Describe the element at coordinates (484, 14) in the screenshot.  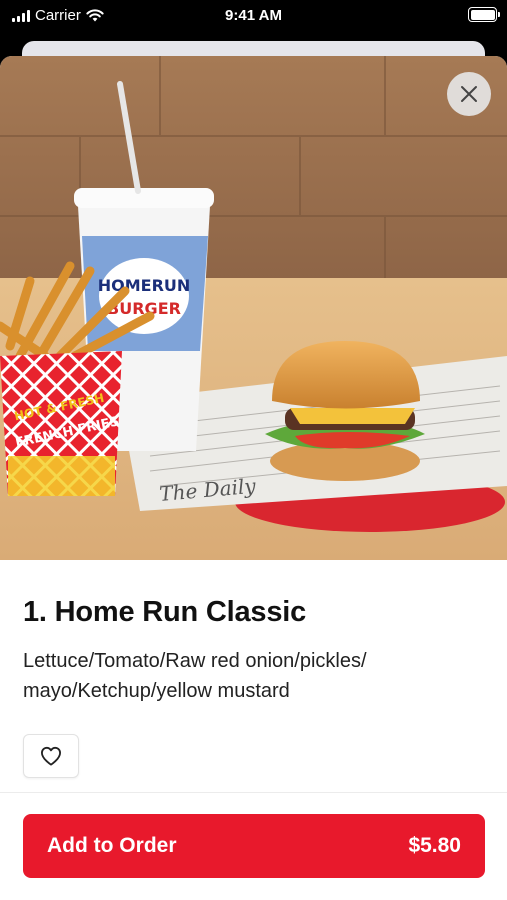
I see `battery-icon` at that location.